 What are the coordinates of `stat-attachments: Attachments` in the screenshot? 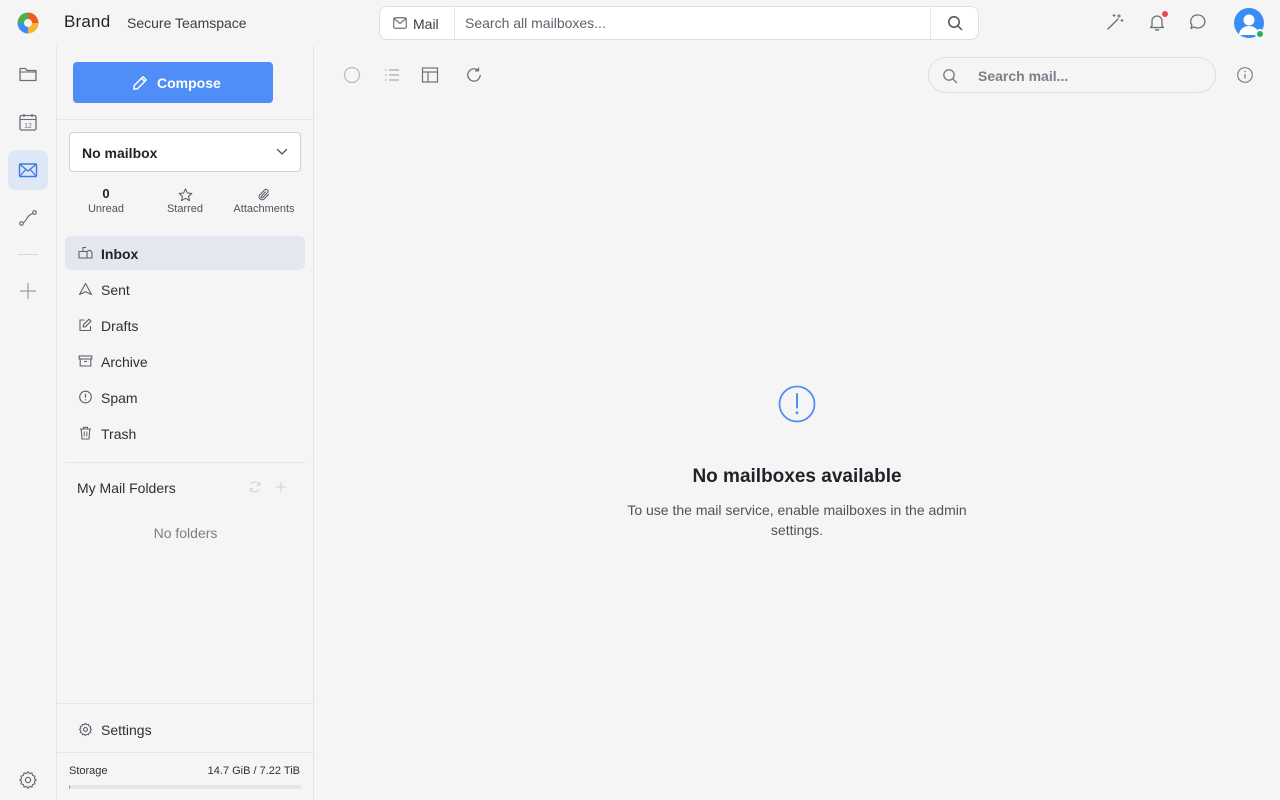 It's located at (264, 200).